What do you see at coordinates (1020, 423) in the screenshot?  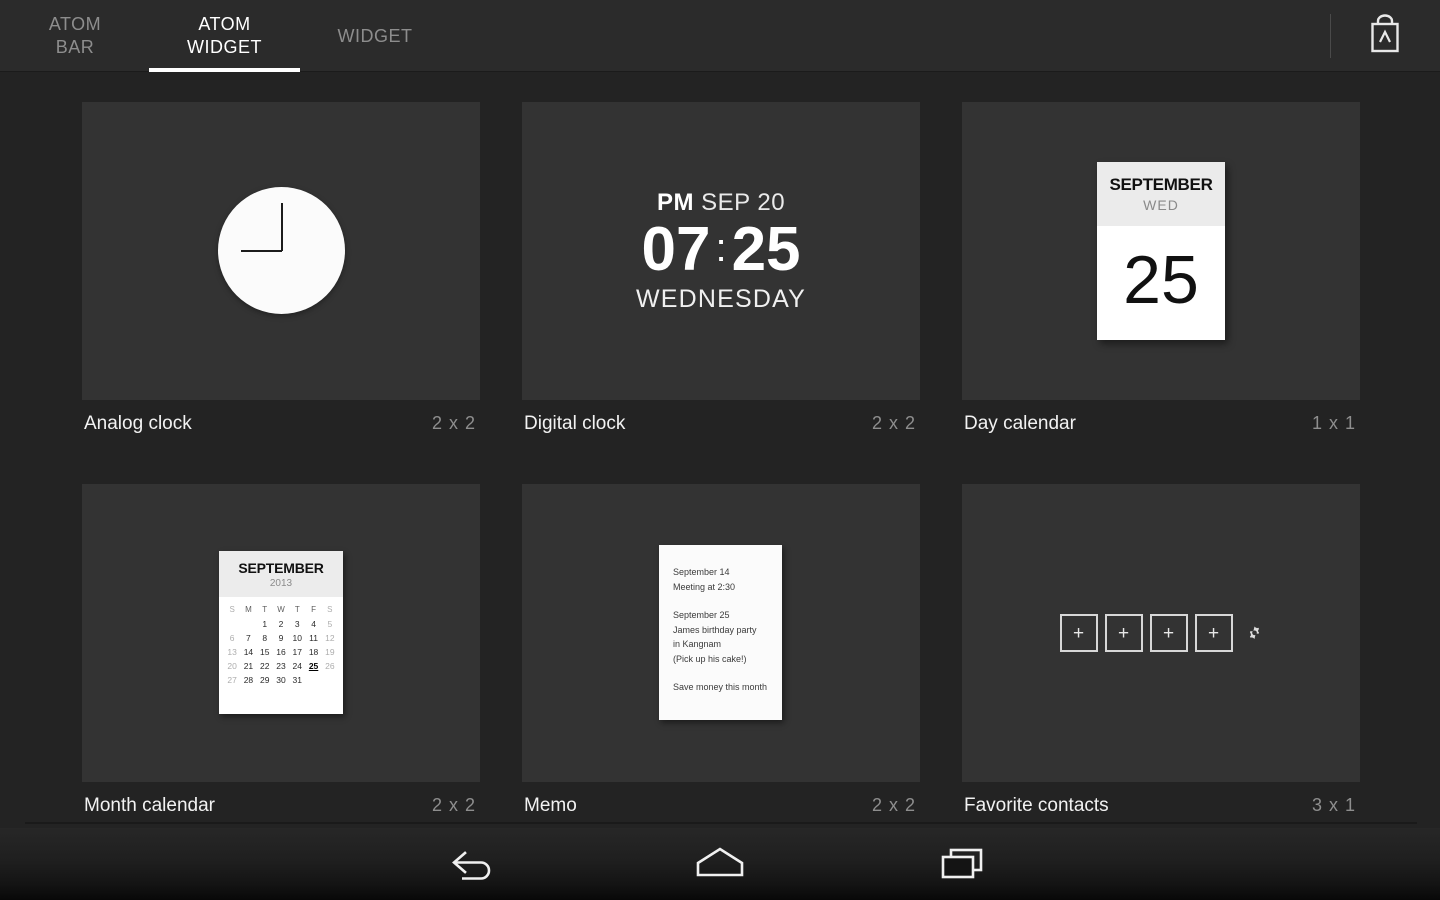 I see `widget-title: Day calendar` at bounding box center [1020, 423].